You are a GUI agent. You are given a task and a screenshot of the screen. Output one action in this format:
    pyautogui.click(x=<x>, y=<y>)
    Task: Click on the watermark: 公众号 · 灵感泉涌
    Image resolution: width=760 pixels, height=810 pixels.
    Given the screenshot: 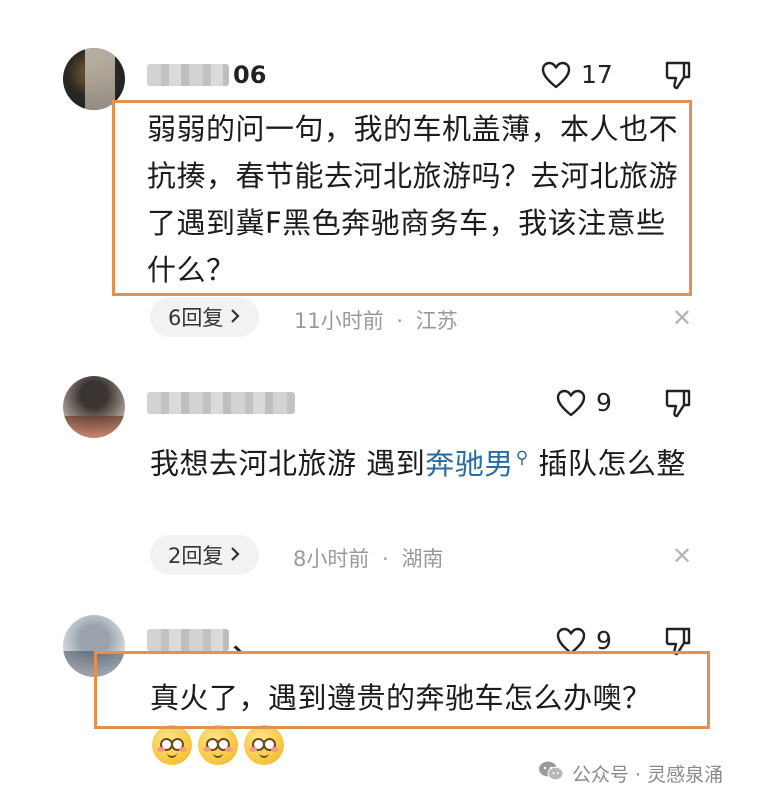 What is the action you would take?
    pyautogui.click(x=630, y=773)
    